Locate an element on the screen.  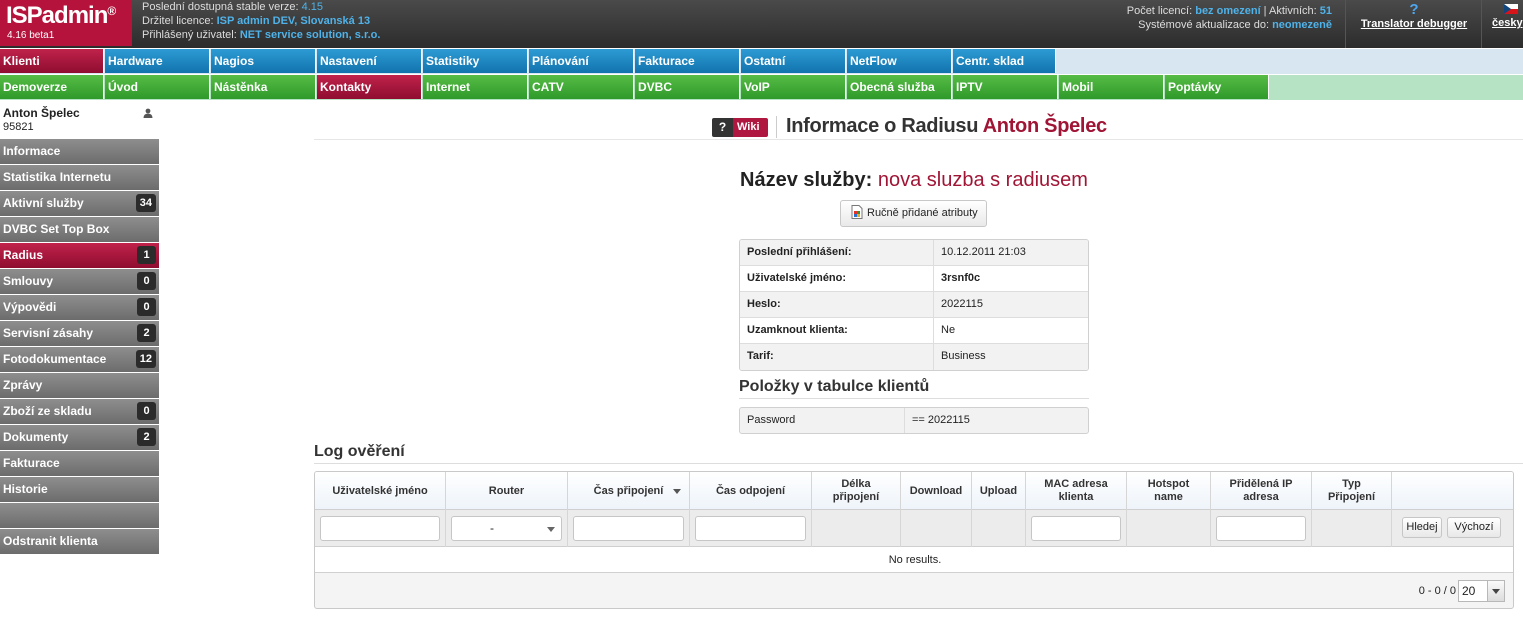
column-header-duration: Délka připojení is located at coordinates (856, 491).